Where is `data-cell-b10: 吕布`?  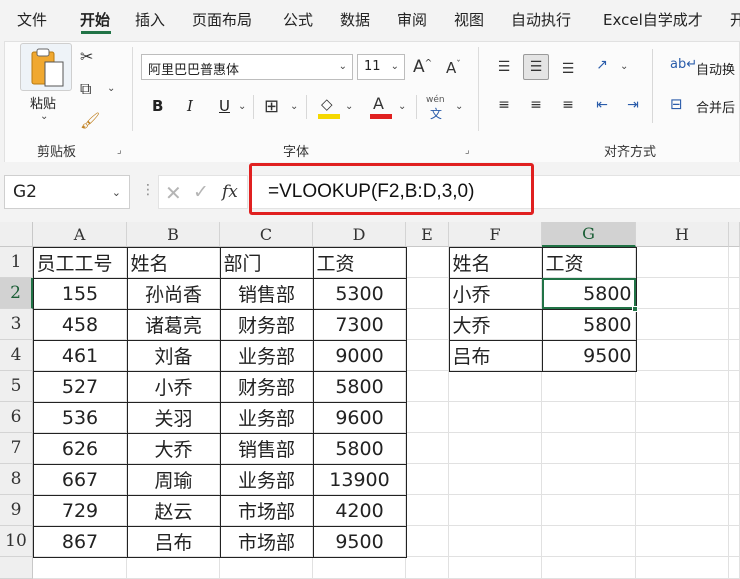 data-cell-b10: 吕布 is located at coordinates (173, 541).